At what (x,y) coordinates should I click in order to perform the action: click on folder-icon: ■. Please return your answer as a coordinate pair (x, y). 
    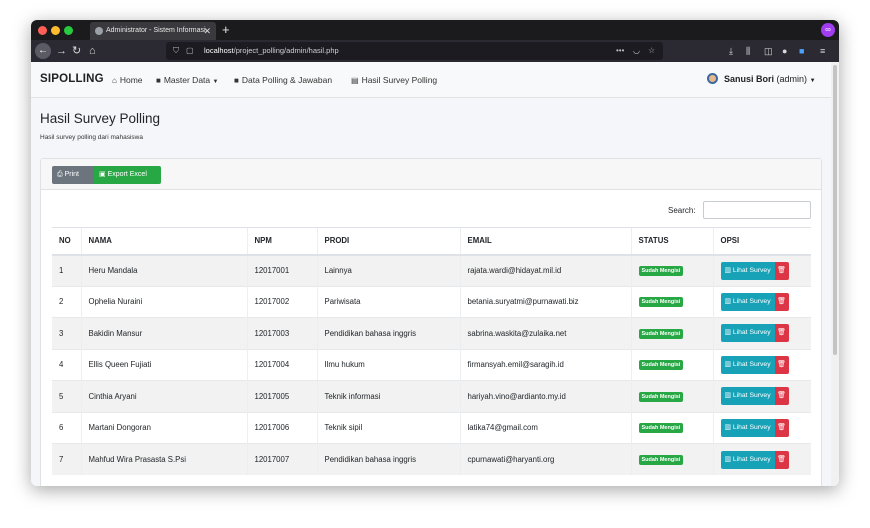
    Looking at the image, I should click on (158, 80).